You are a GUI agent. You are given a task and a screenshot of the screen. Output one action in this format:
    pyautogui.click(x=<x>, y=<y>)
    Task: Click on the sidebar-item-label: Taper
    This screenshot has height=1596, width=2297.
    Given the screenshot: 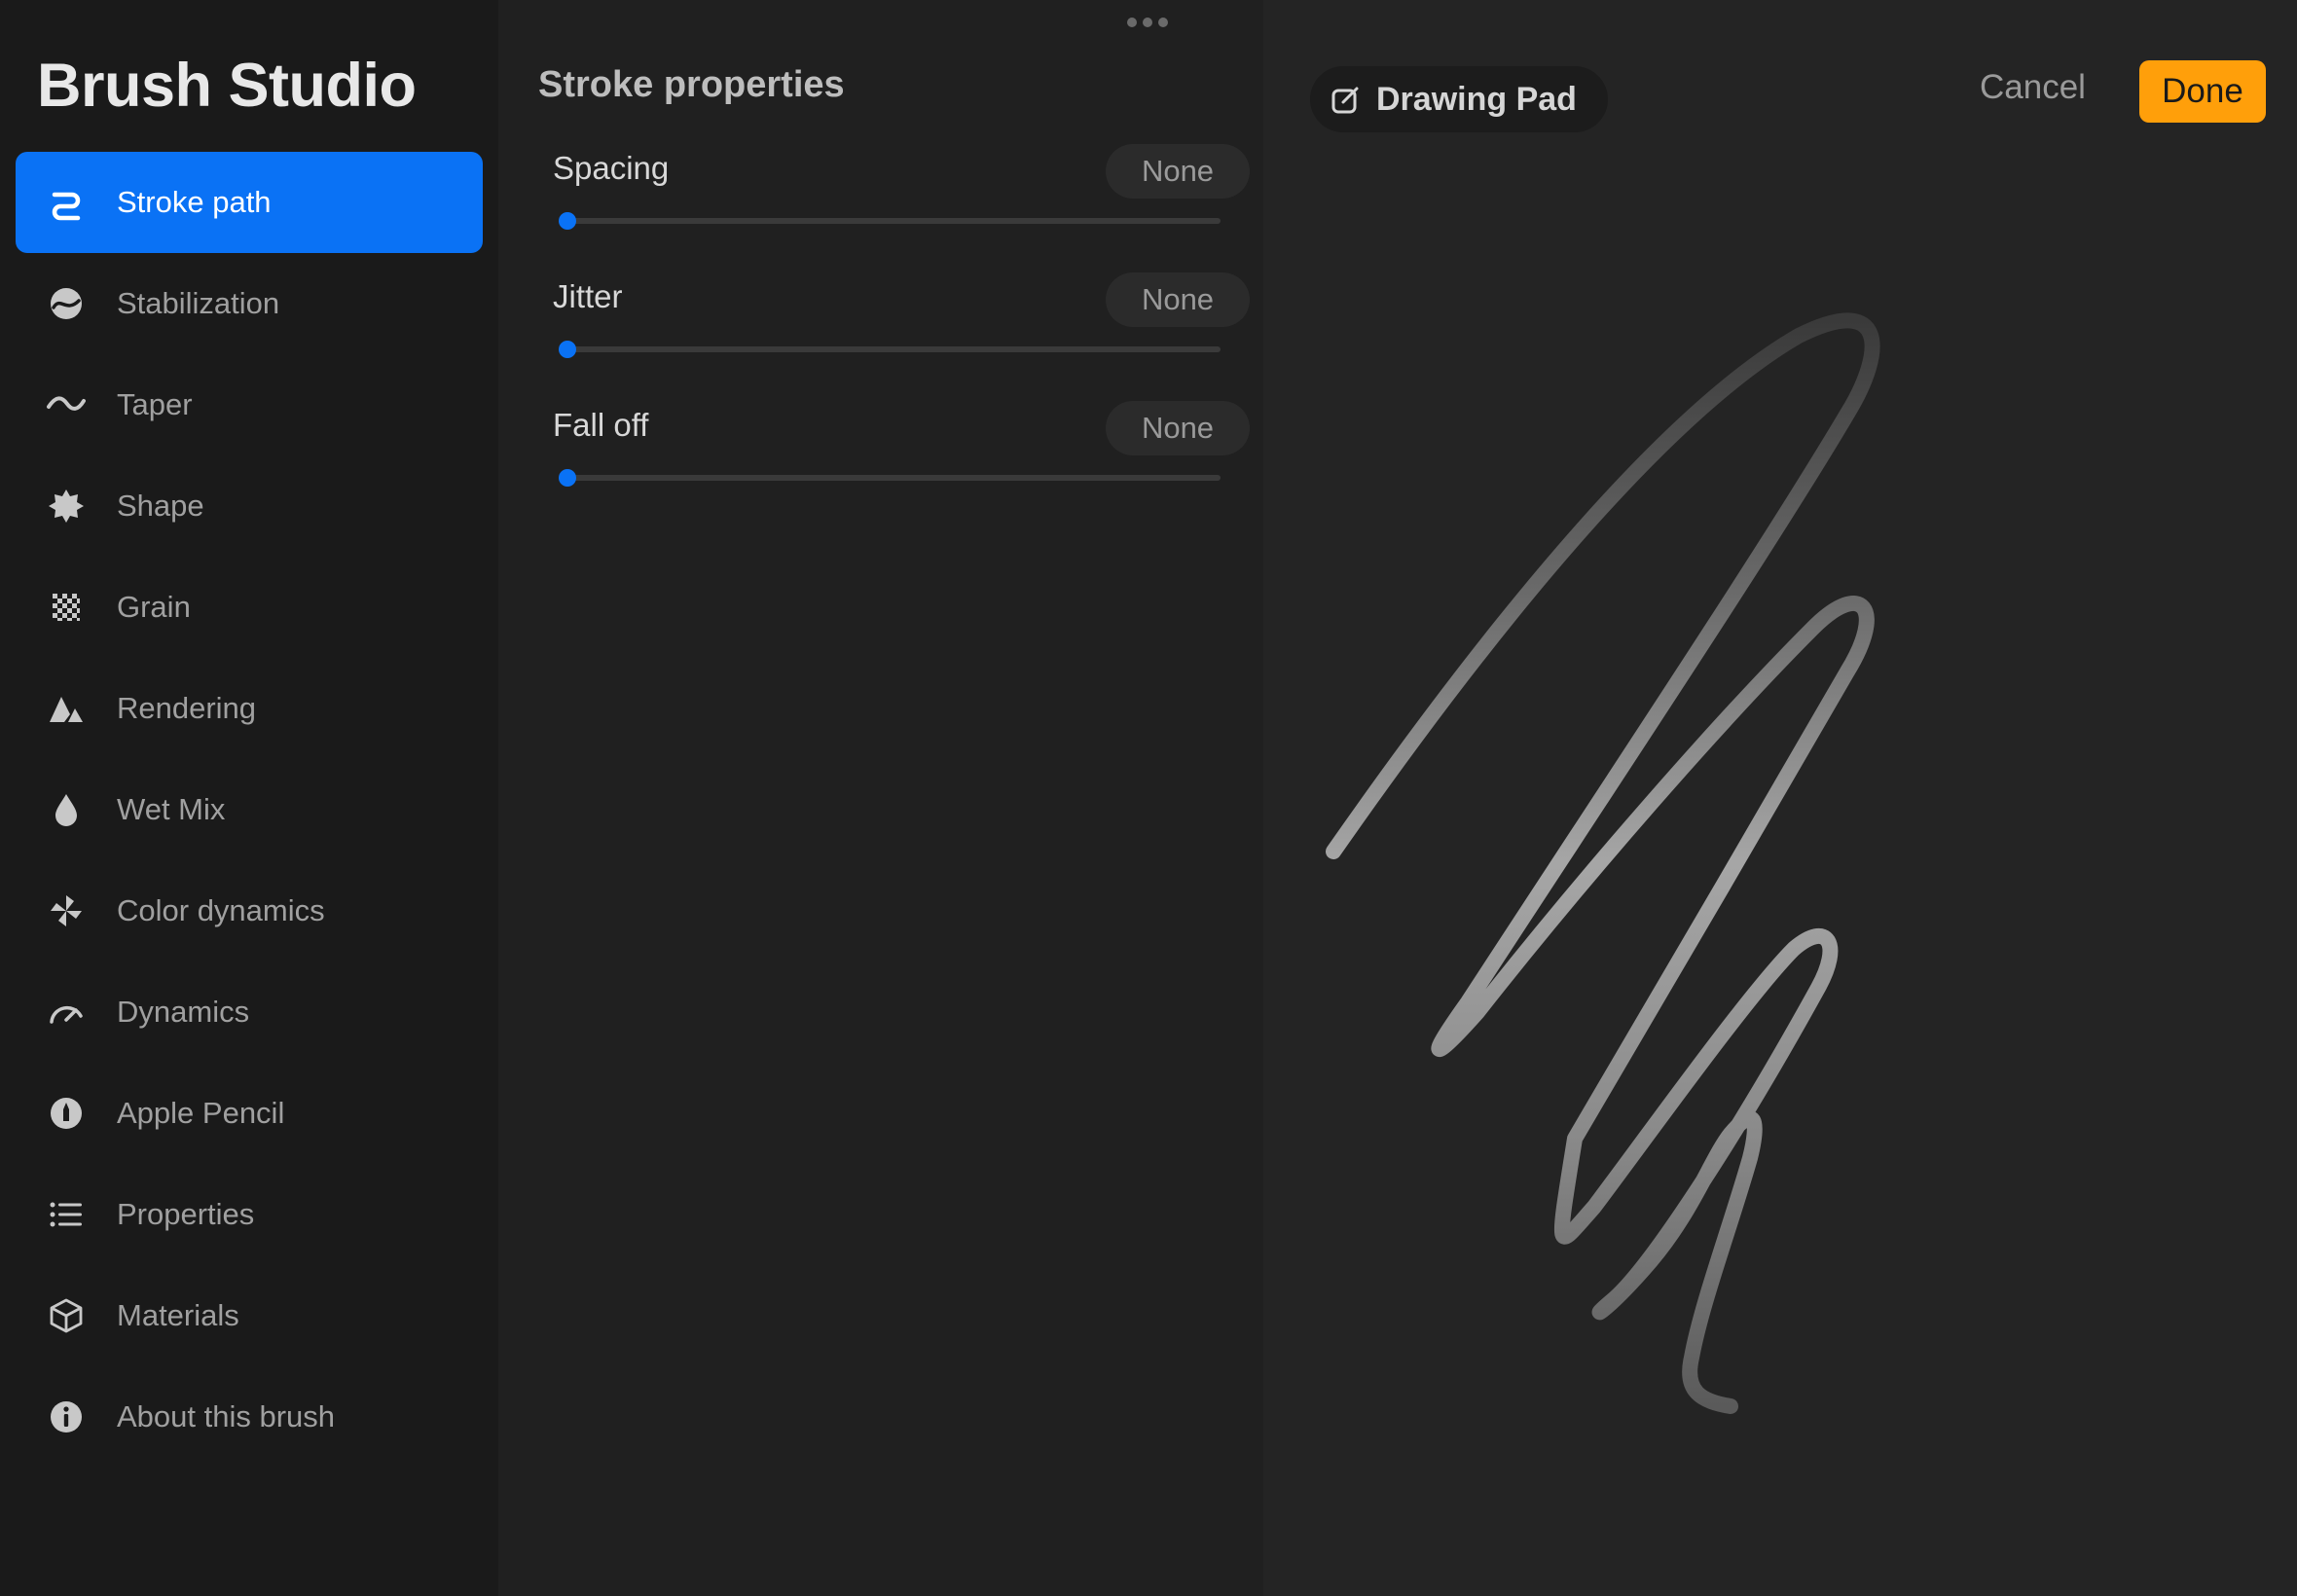 What is the action you would take?
    pyautogui.click(x=155, y=404)
    